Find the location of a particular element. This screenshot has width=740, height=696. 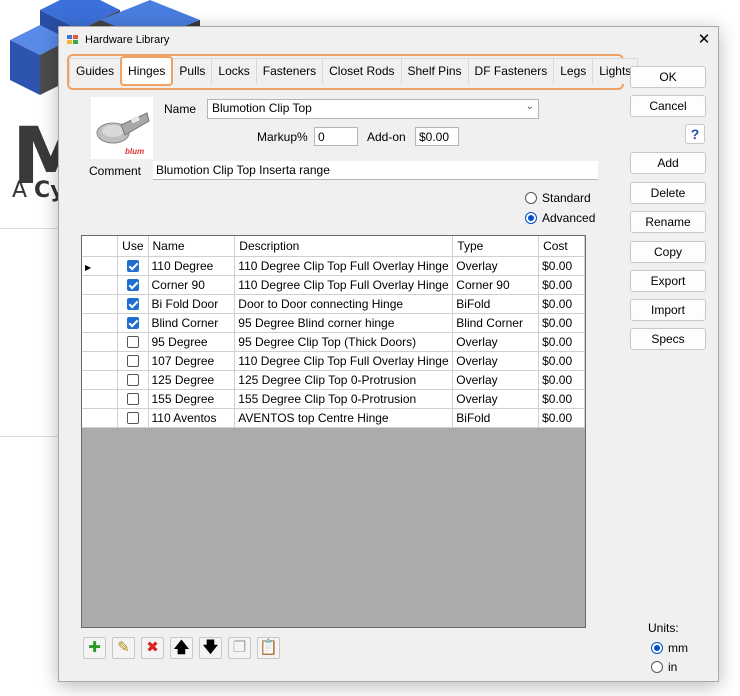

close-button: ✕ is located at coordinates (704, 40).